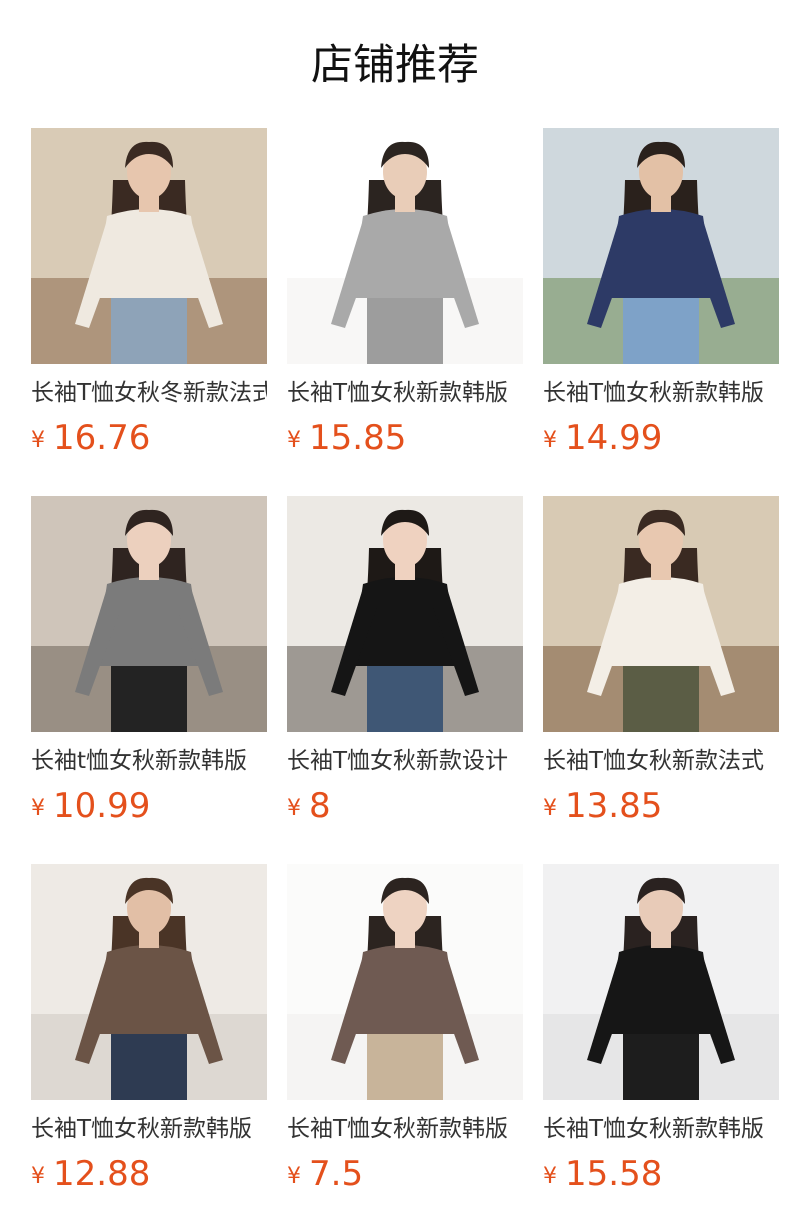 The width and height of the screenshot is (790, 1232). I want to click on price-amount: 15.58, so click(614, 1174).